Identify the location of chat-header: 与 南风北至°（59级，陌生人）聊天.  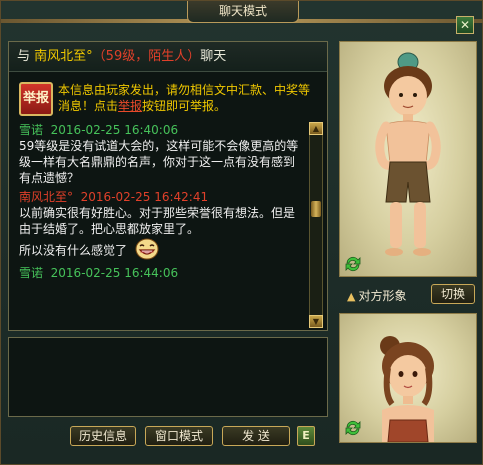
(168, 57).